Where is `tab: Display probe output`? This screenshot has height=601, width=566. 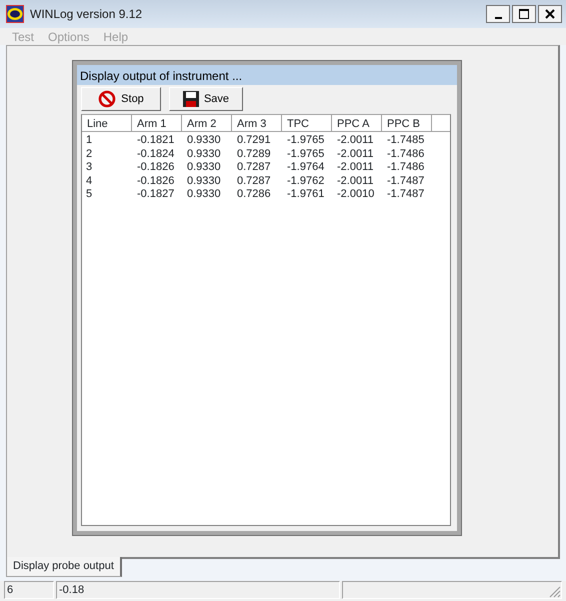 tab: Display probe output is located at coordinates (64, 567).